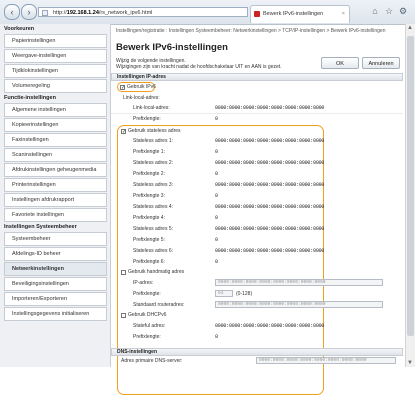  What do you see at coordinates (149, 262) in the screenshot?
I see `stateless-row-label: Prefixlengte 6:` at bounding box center [149, 262].